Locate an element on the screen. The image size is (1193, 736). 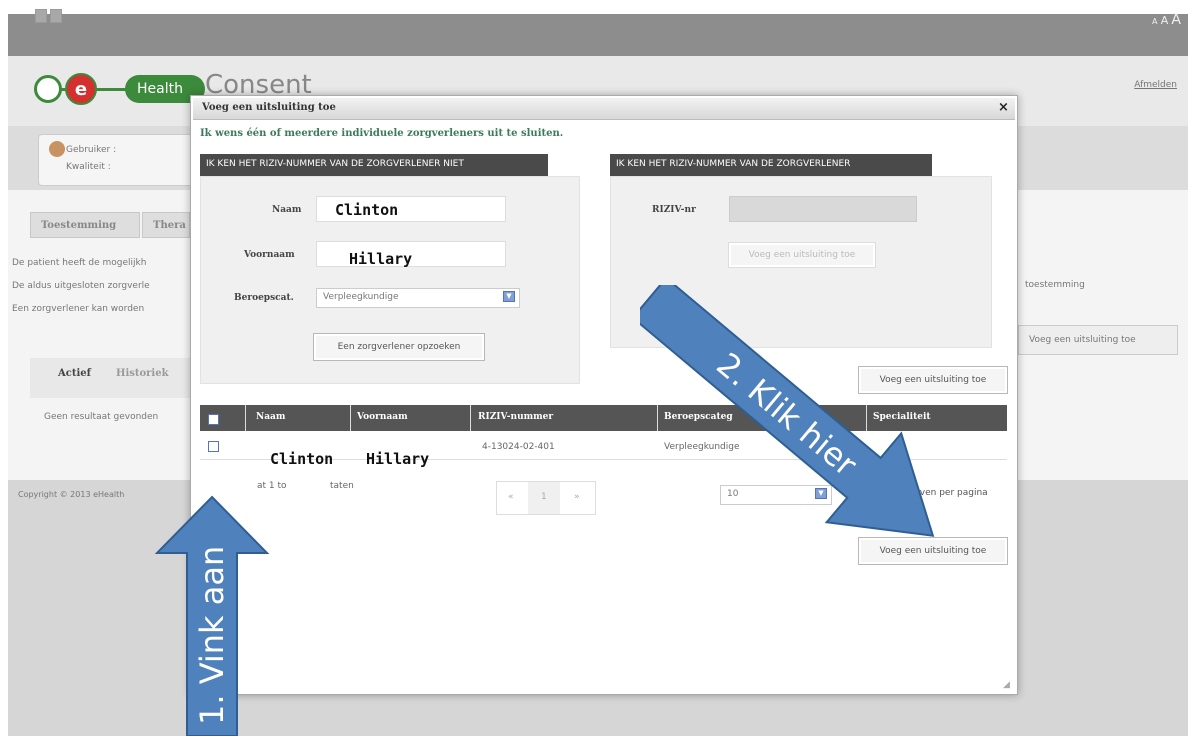
voornaam-label: Voornaam is located at coordinates (269, 255).